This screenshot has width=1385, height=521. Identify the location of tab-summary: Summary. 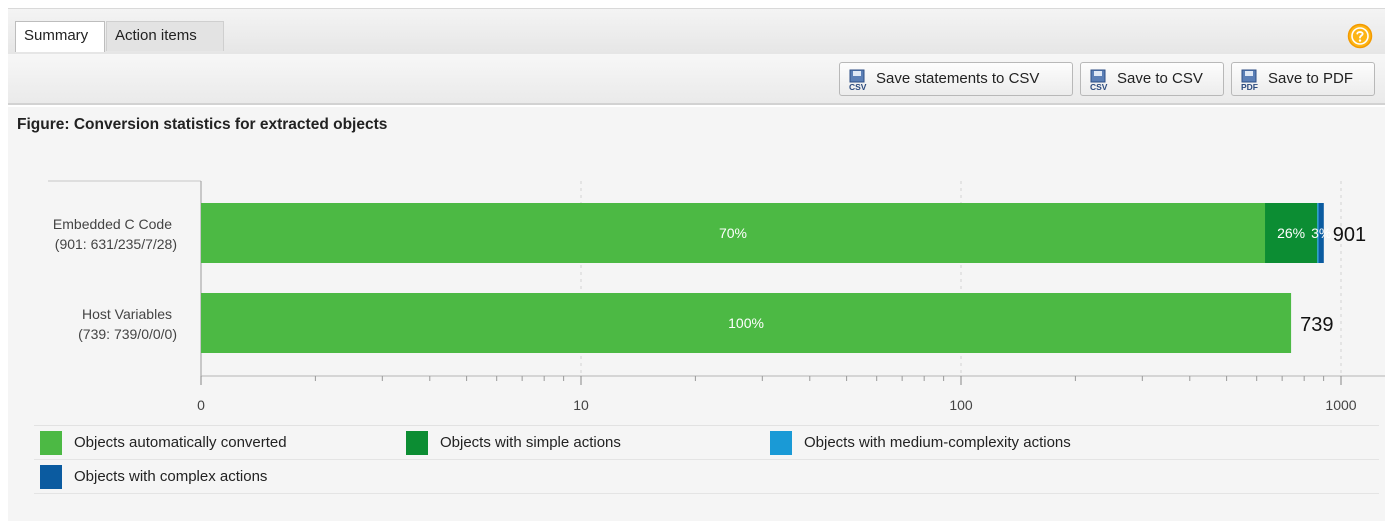
(60, 36).